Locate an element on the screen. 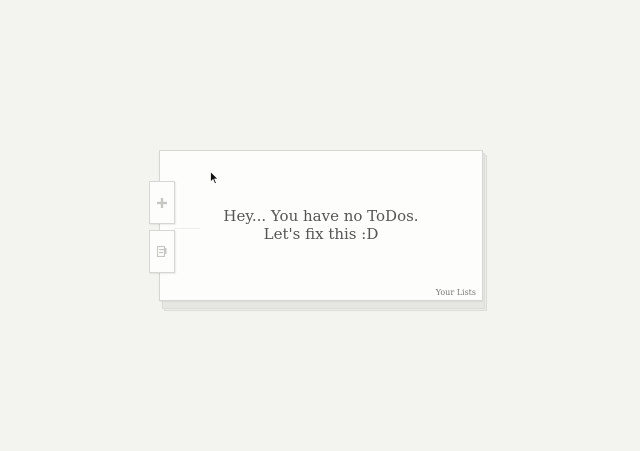  mouse-cursor-icon is located at coordinates (214, 178).